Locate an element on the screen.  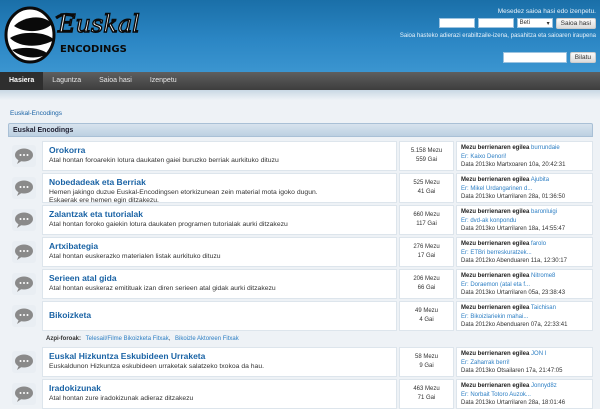
last-post-user: JON I is located at coordinates (538, 354).